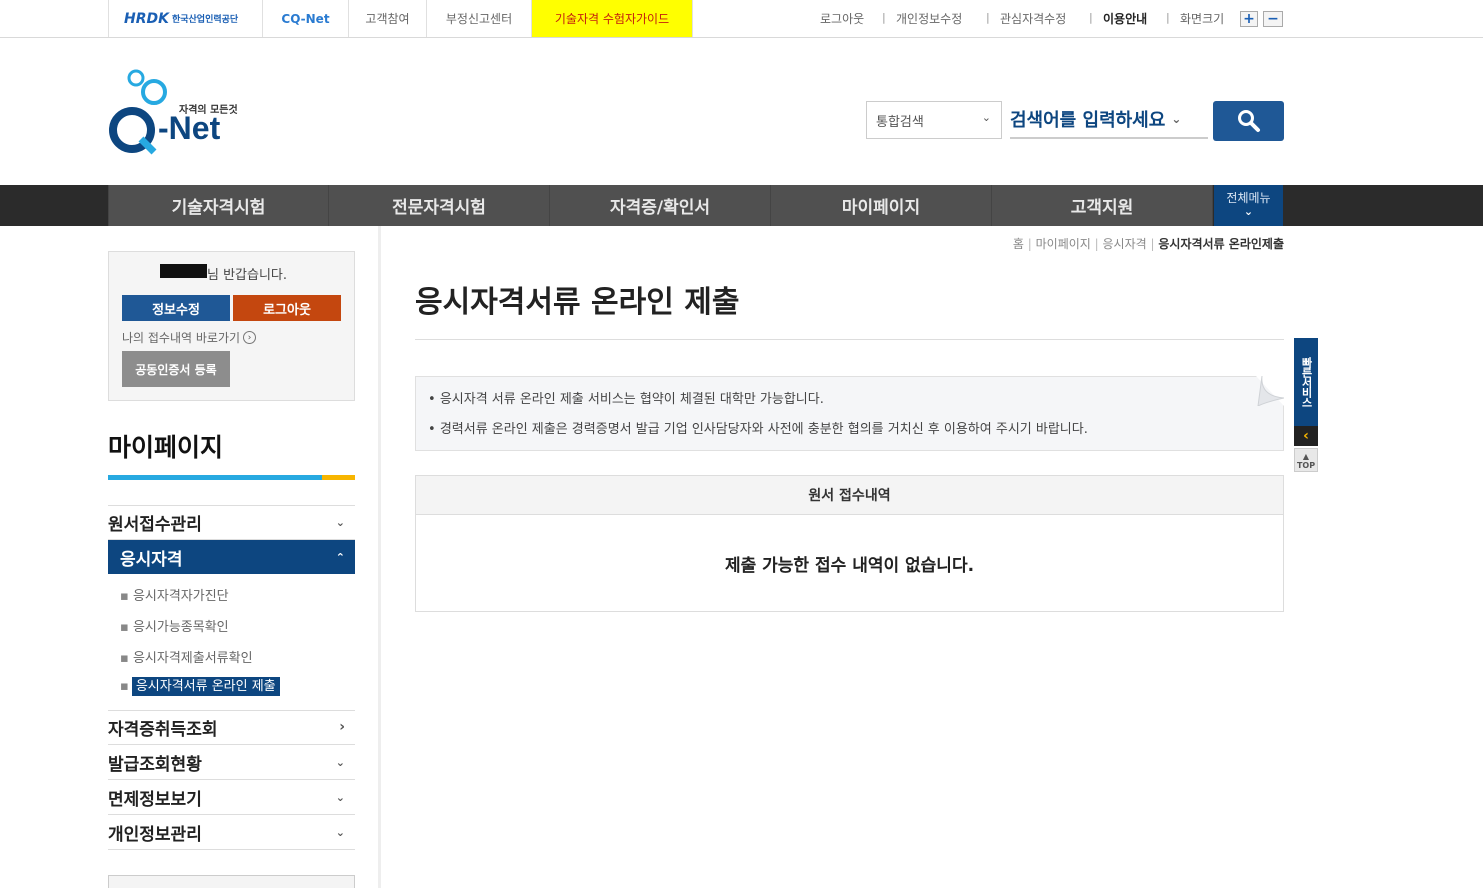  What do you see at coordinates (1306, 456) in the screenshot?
I see `caret-up-icon: ▲` at bounding box center [1306, 456].